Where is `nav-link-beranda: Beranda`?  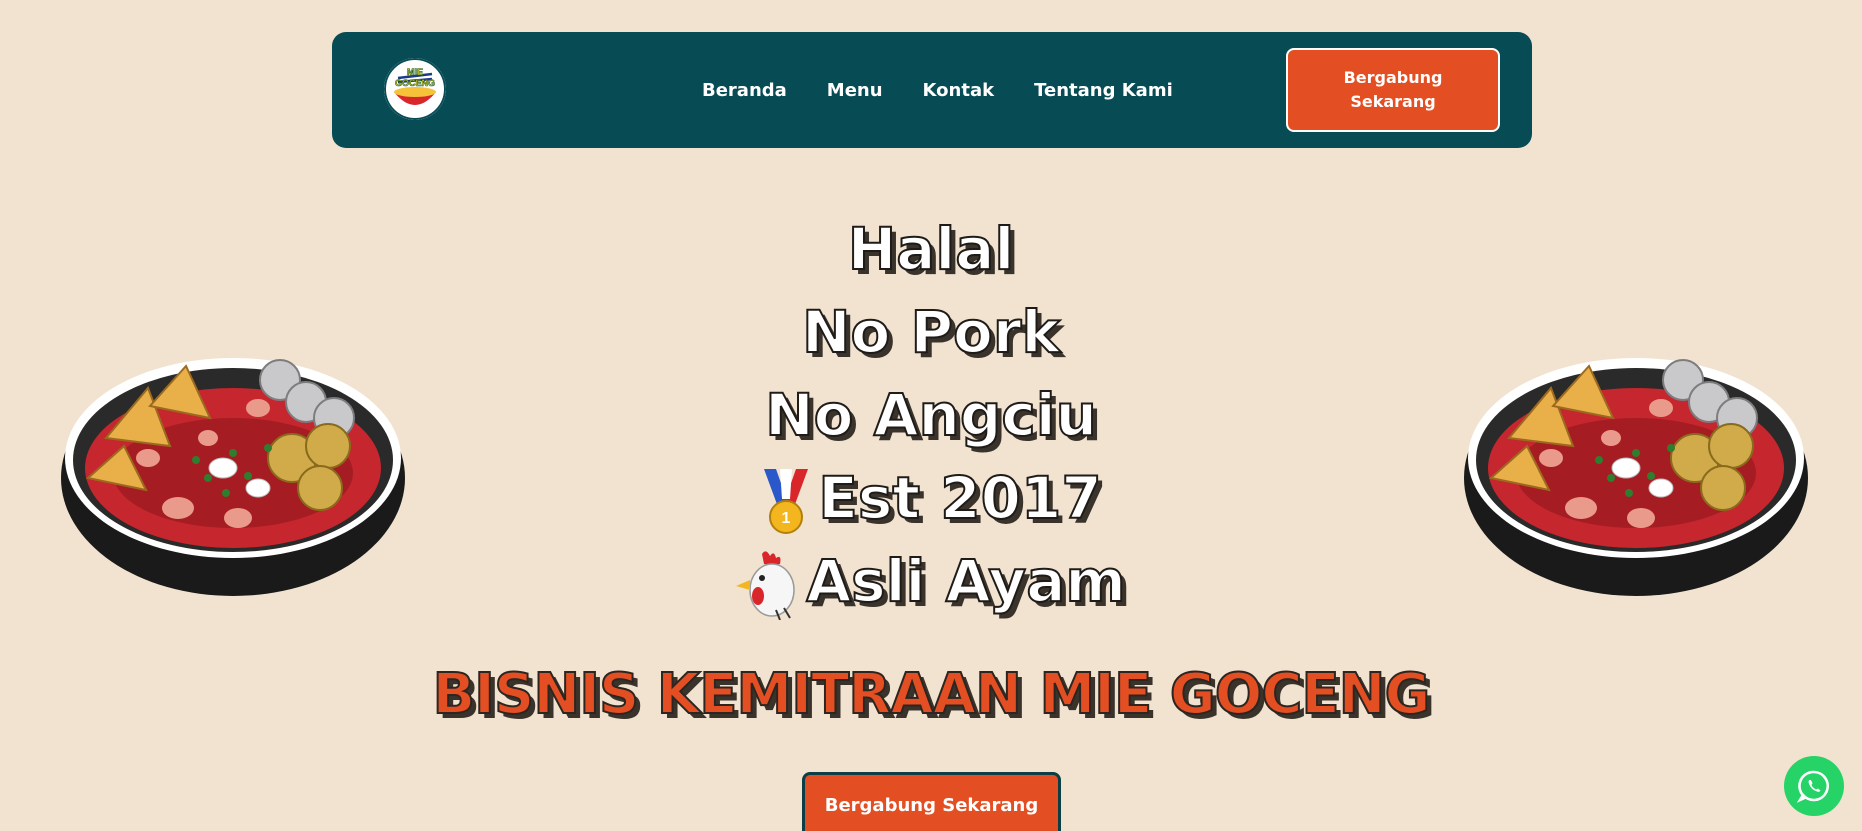 nav-link-beranda: Beranda is located at coordinates (744, 90).